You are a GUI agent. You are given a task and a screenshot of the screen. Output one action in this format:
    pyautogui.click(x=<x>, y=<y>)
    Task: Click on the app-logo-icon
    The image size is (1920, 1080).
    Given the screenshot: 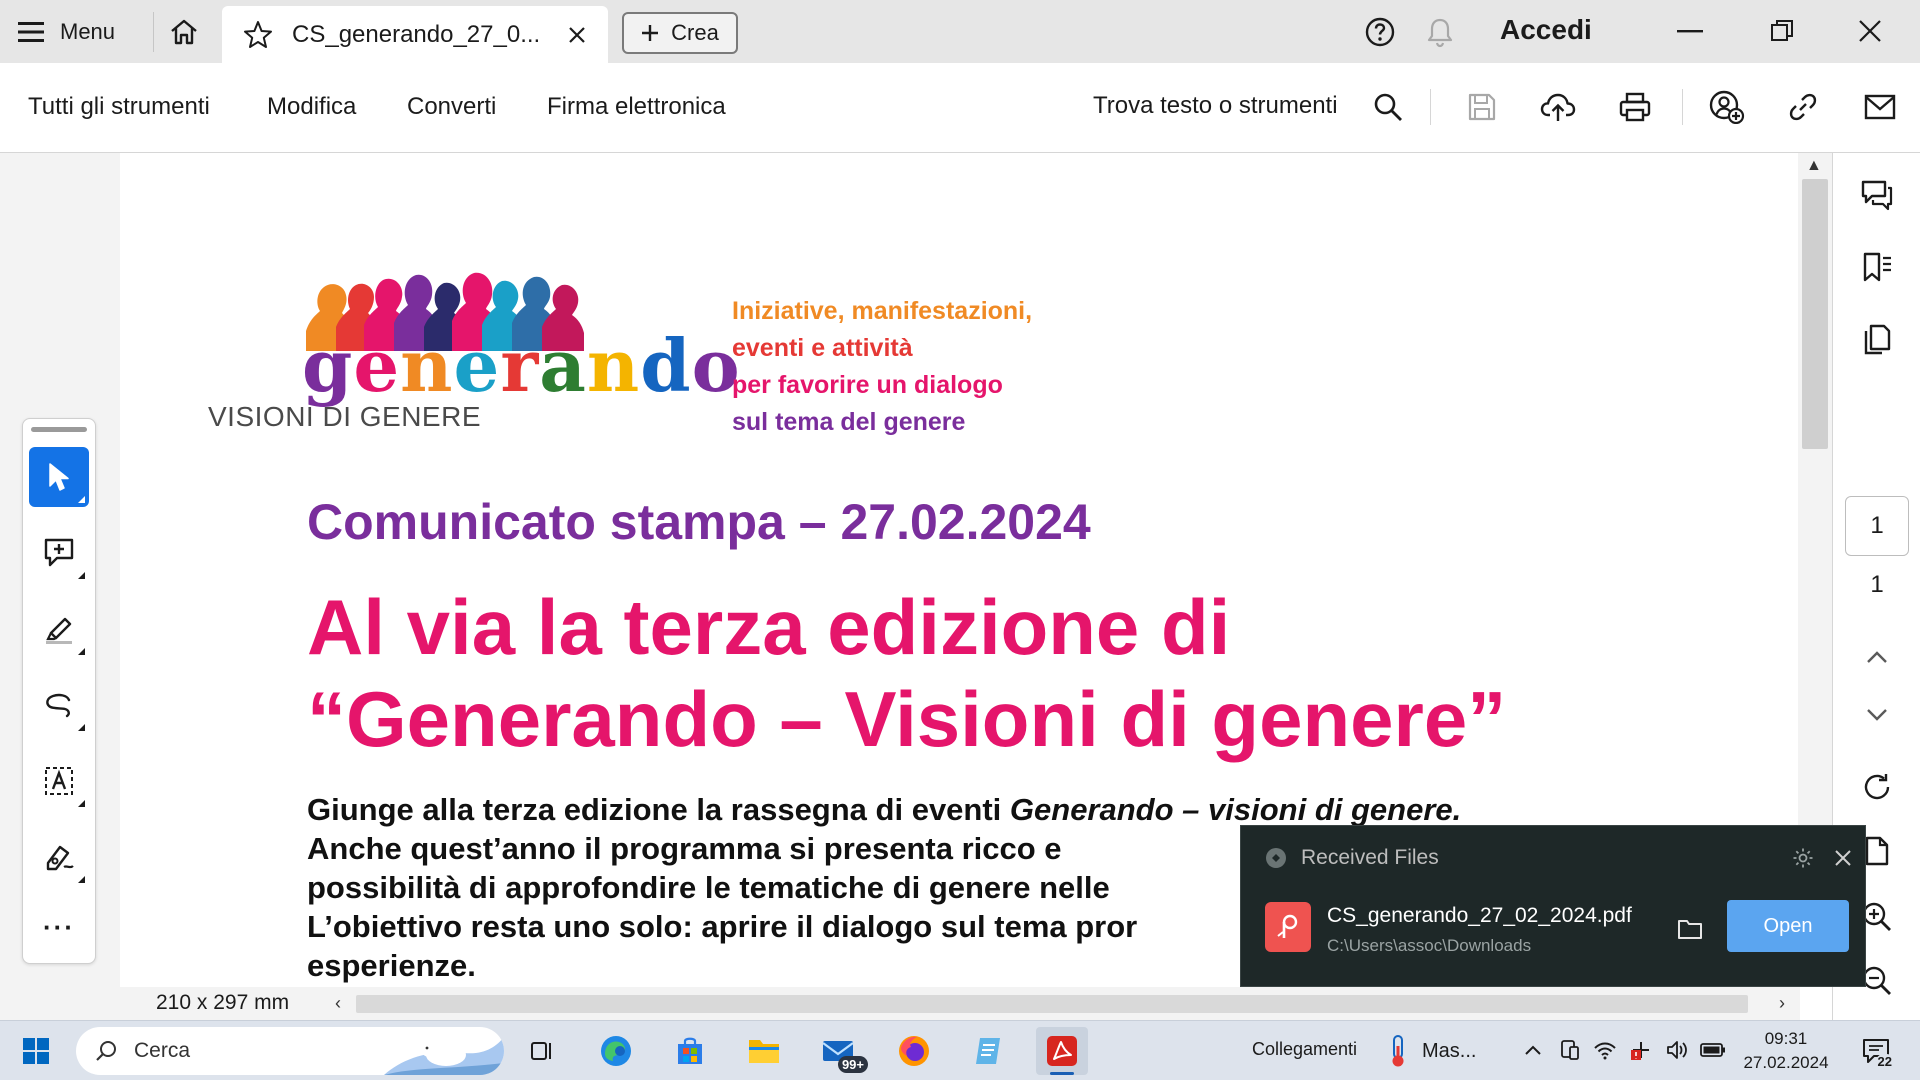 What is the action you would take?
    pyautogui.click(x=1276, y=858)
    